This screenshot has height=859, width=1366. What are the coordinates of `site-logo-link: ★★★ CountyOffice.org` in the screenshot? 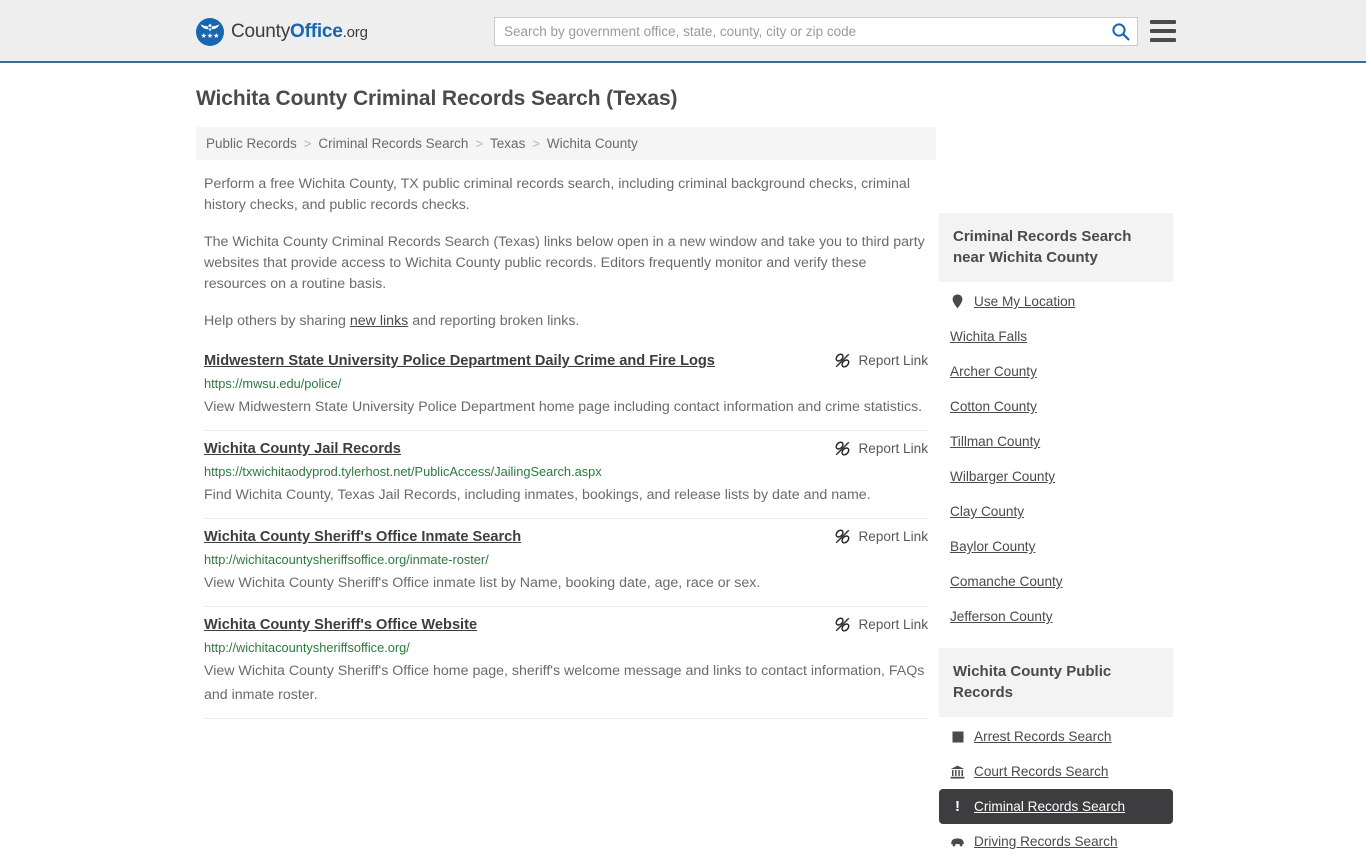 It's located at (282, 32).